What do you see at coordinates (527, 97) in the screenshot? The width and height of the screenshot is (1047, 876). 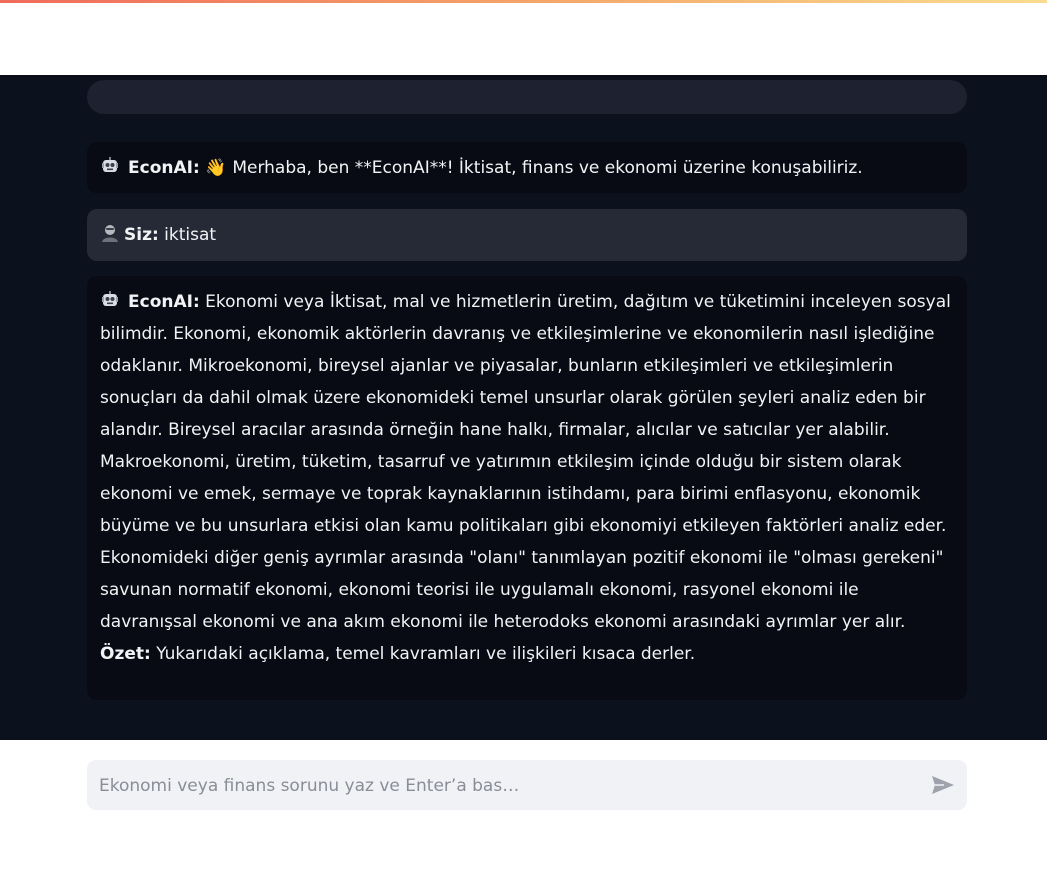 I see `previous-message-bubble` at bounding box center [527, 97].